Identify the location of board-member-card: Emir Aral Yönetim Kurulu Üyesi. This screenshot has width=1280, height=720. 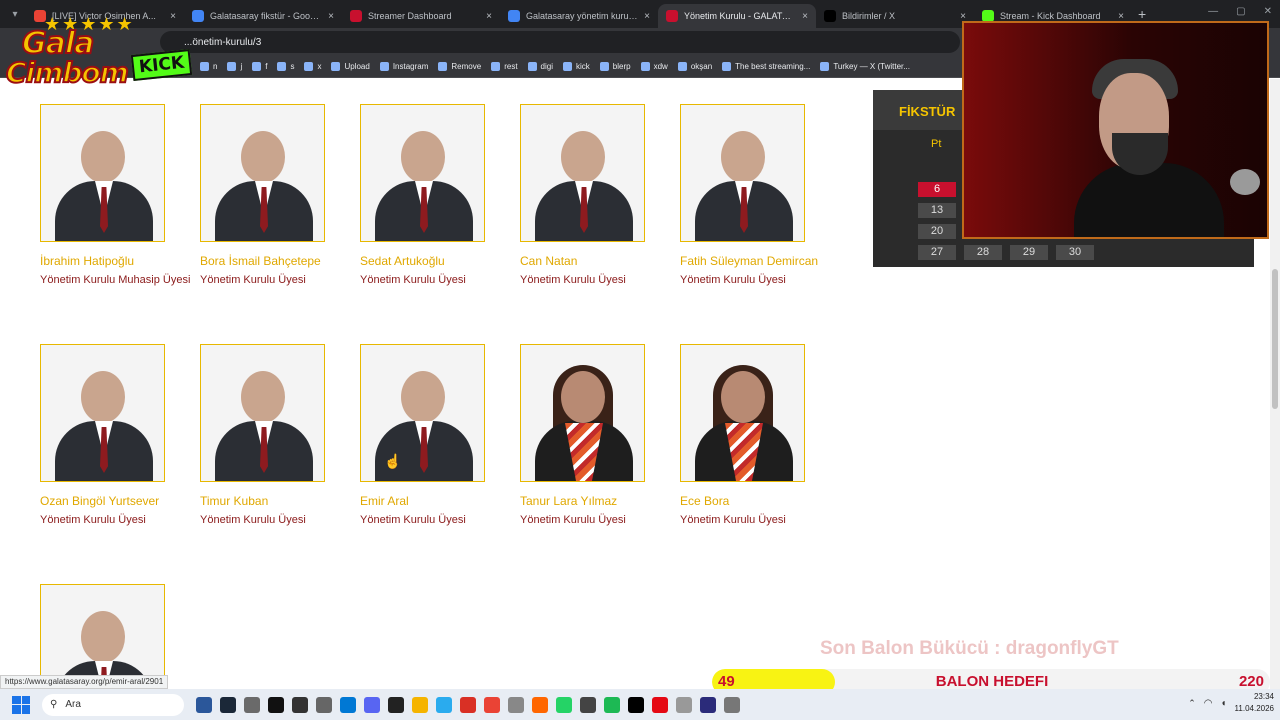
(435, 435).